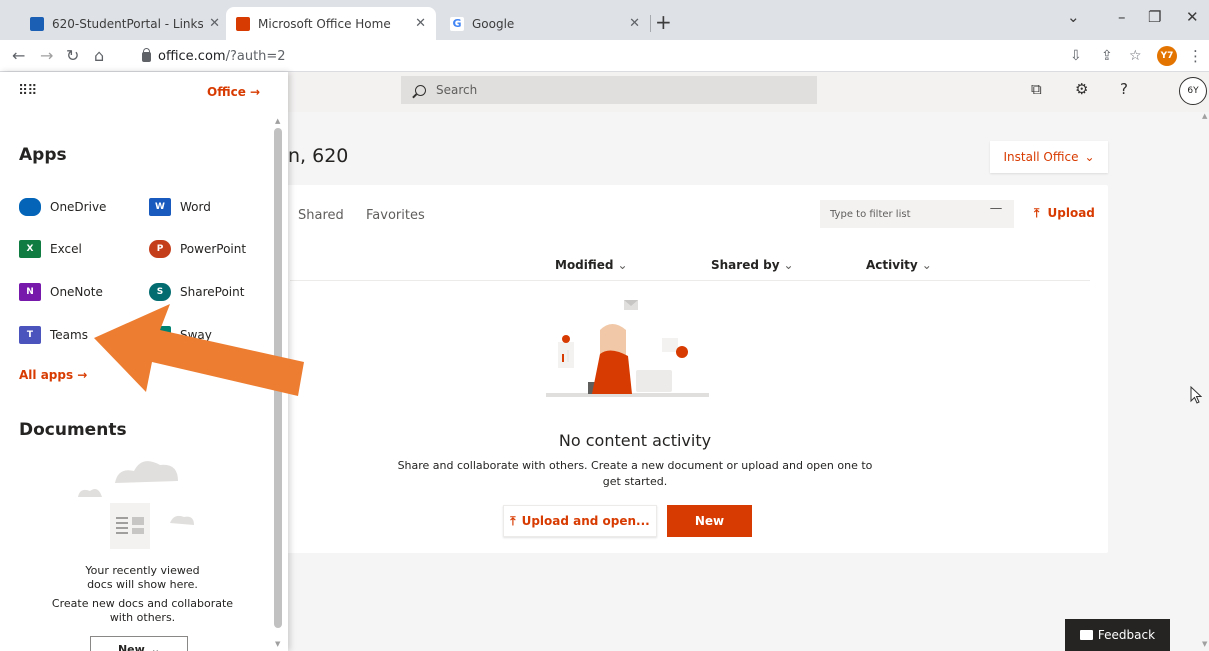  I want to click on teams-icon: T, so click(30, 335).